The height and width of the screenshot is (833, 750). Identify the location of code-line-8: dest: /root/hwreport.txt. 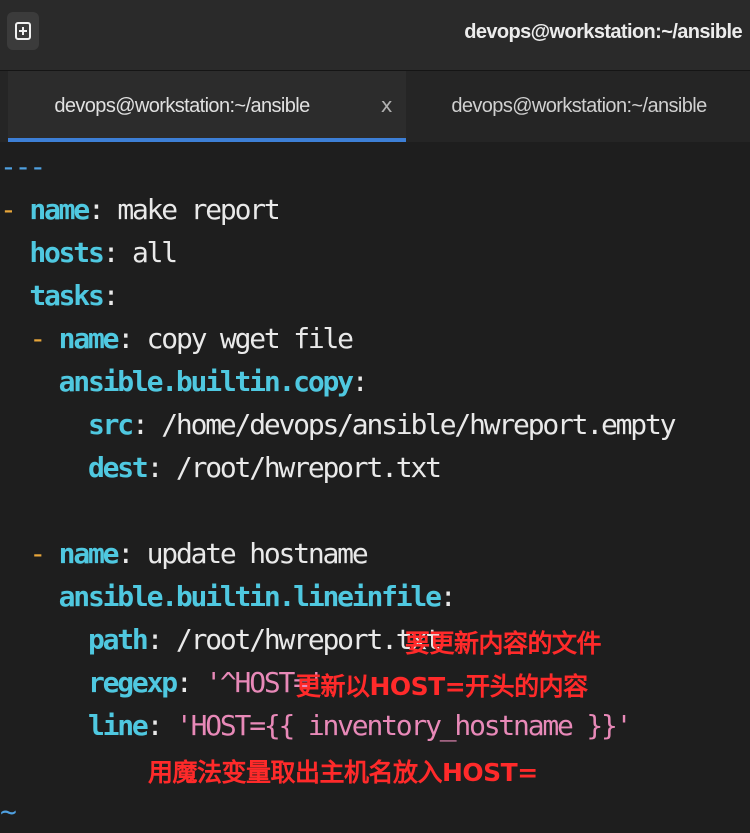
(264, 467).